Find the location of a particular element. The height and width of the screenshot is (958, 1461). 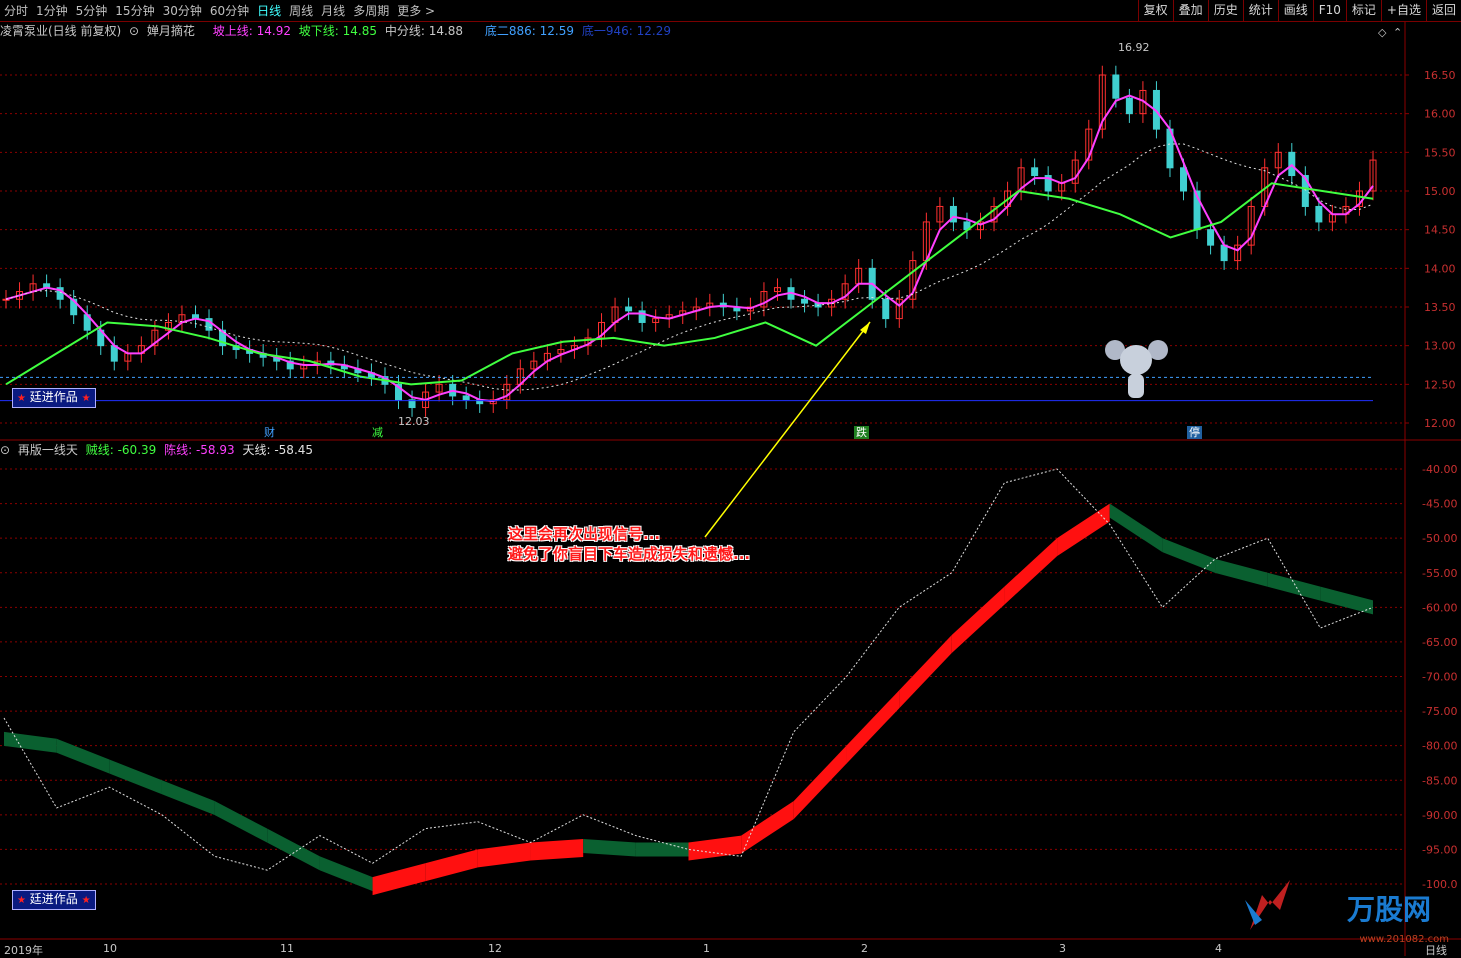

period-tab: 日线 is located at coordinates (269, 11).